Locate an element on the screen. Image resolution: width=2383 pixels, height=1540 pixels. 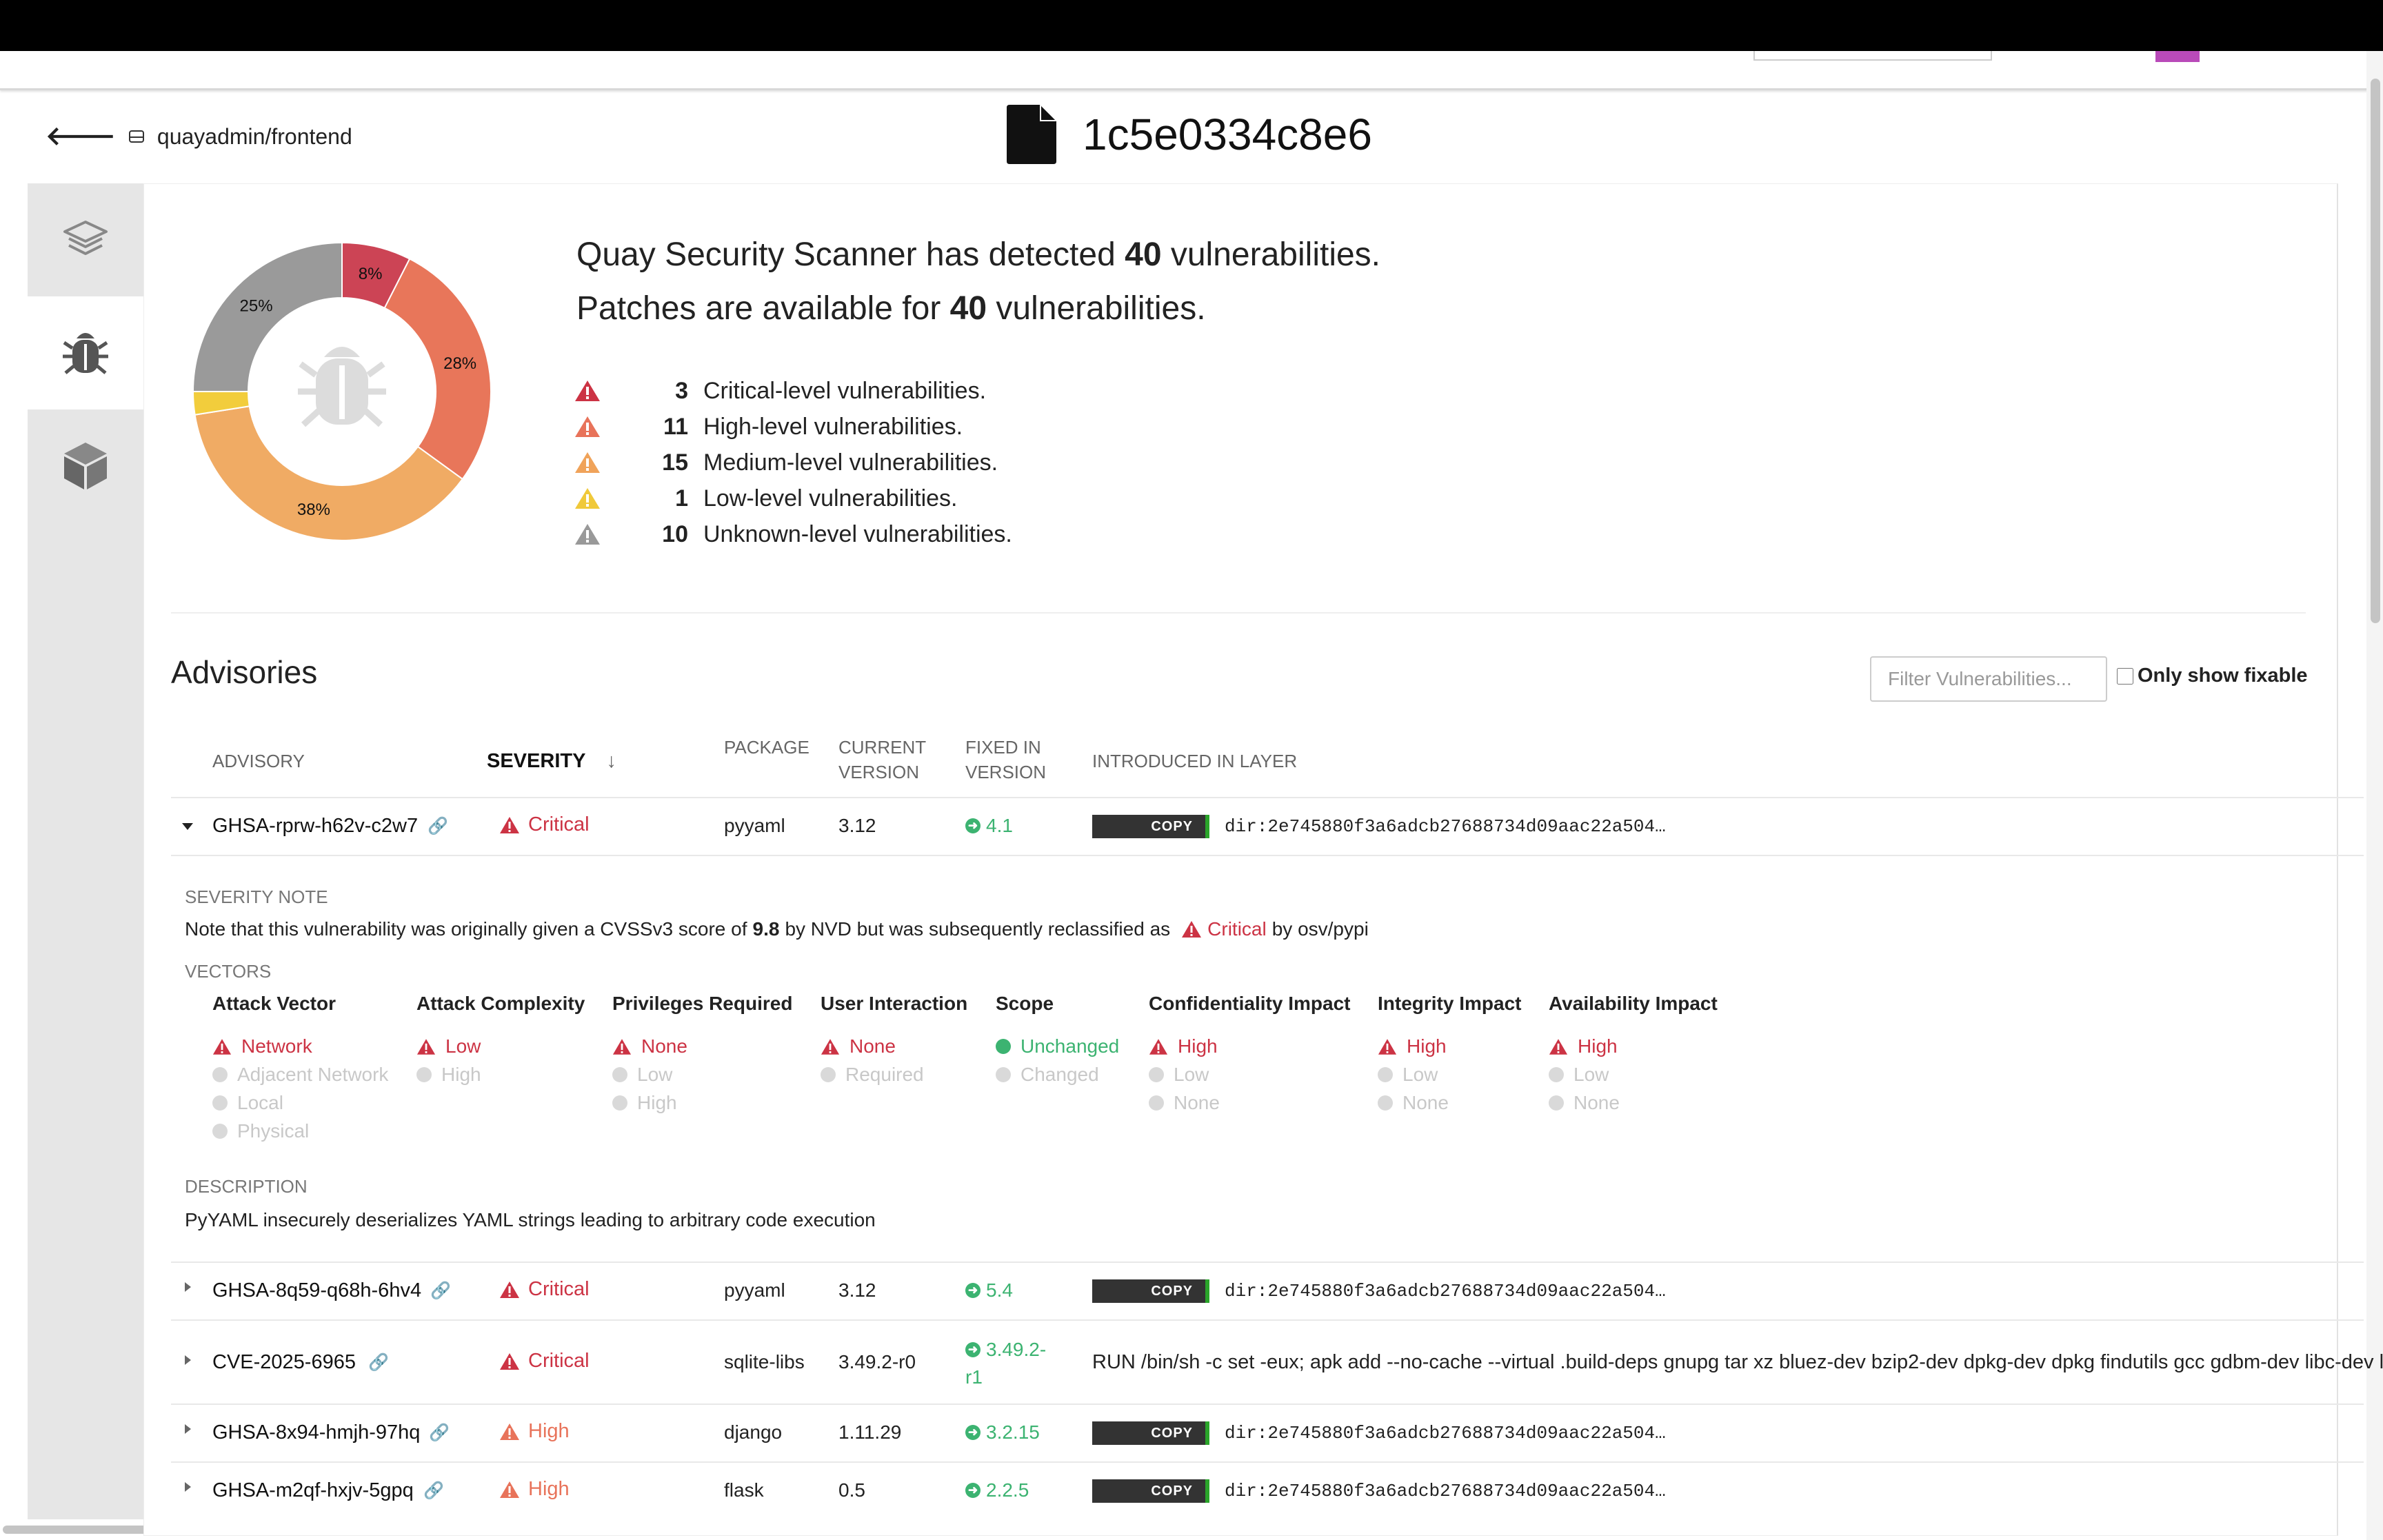
vector-attack-vector-option: Local is located at coordinates (247, 1103).